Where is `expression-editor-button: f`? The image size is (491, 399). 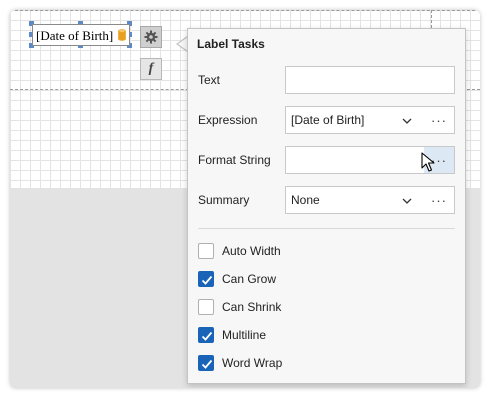
expression-editor-button: f is located at coordinates (151, 69).